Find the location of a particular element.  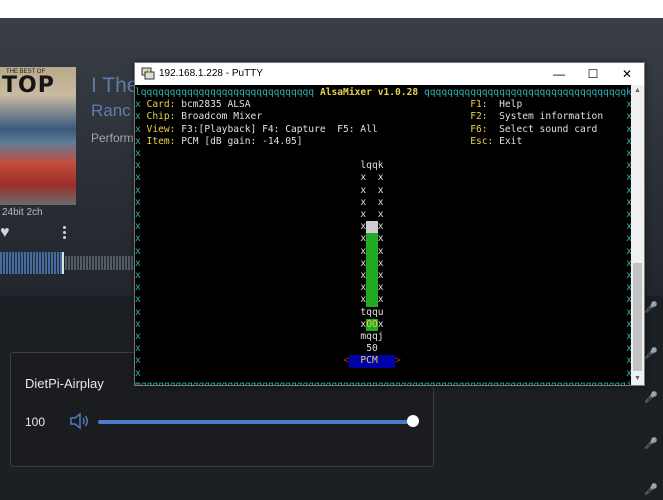

channel-right-arrow: > is located at coordinates (398, 361).